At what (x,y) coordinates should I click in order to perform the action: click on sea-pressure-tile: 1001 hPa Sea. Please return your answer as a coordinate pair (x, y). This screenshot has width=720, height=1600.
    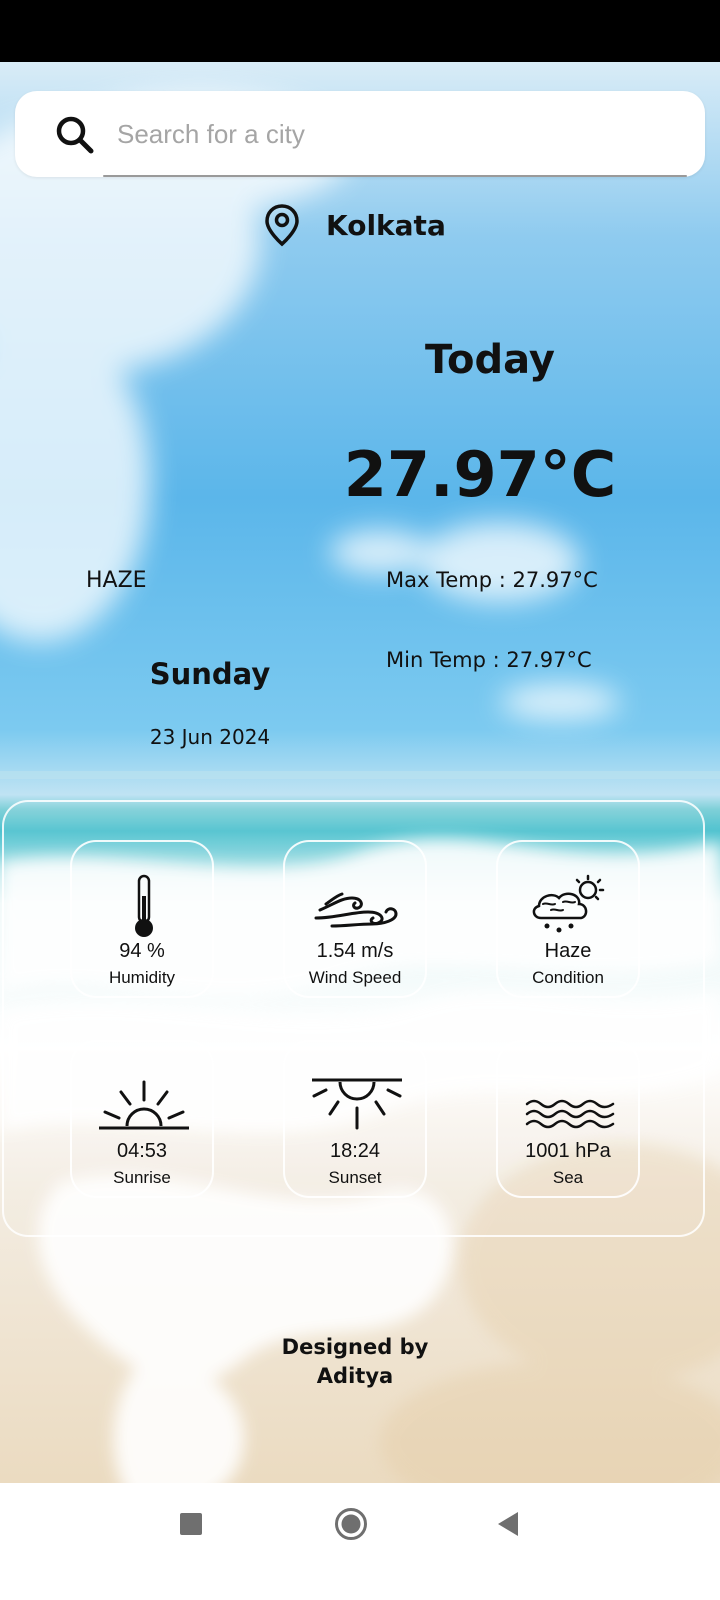
    Looking at the image, I should click on (568, 1119).